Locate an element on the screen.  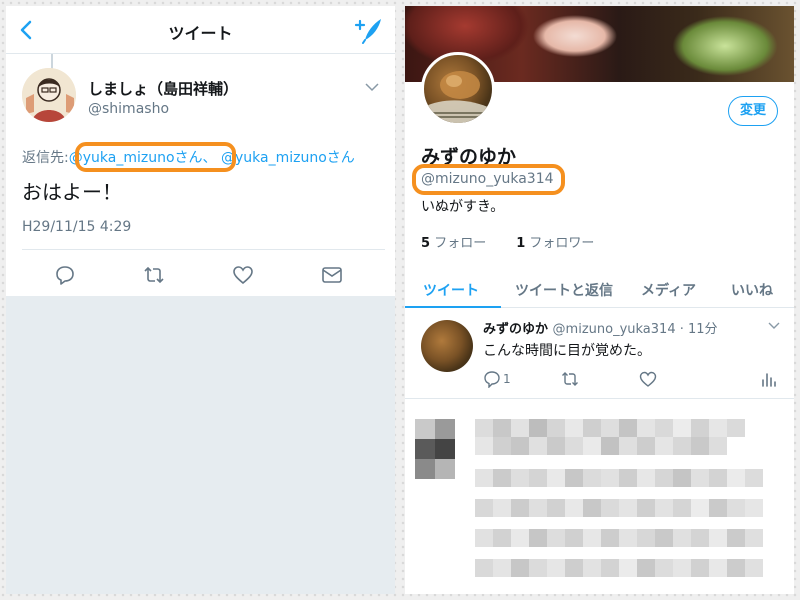
following-count: 5 is located at coordinates (426, 243).